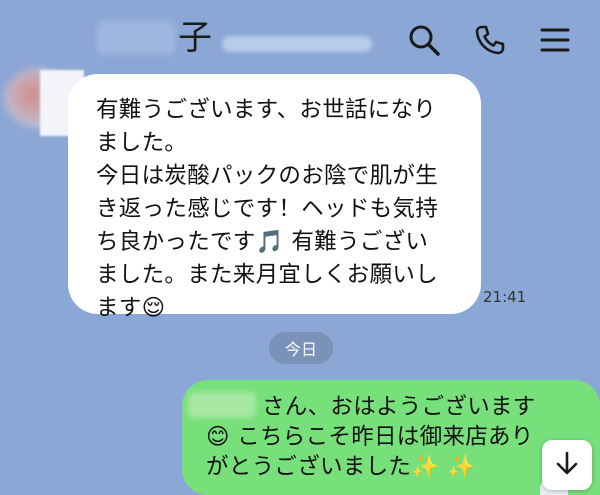 Image resolution: width=600 pixels, height=495 pixels. I want to click on outgoing-message-line: がとうございました✨ ✨, so click(341, 467).